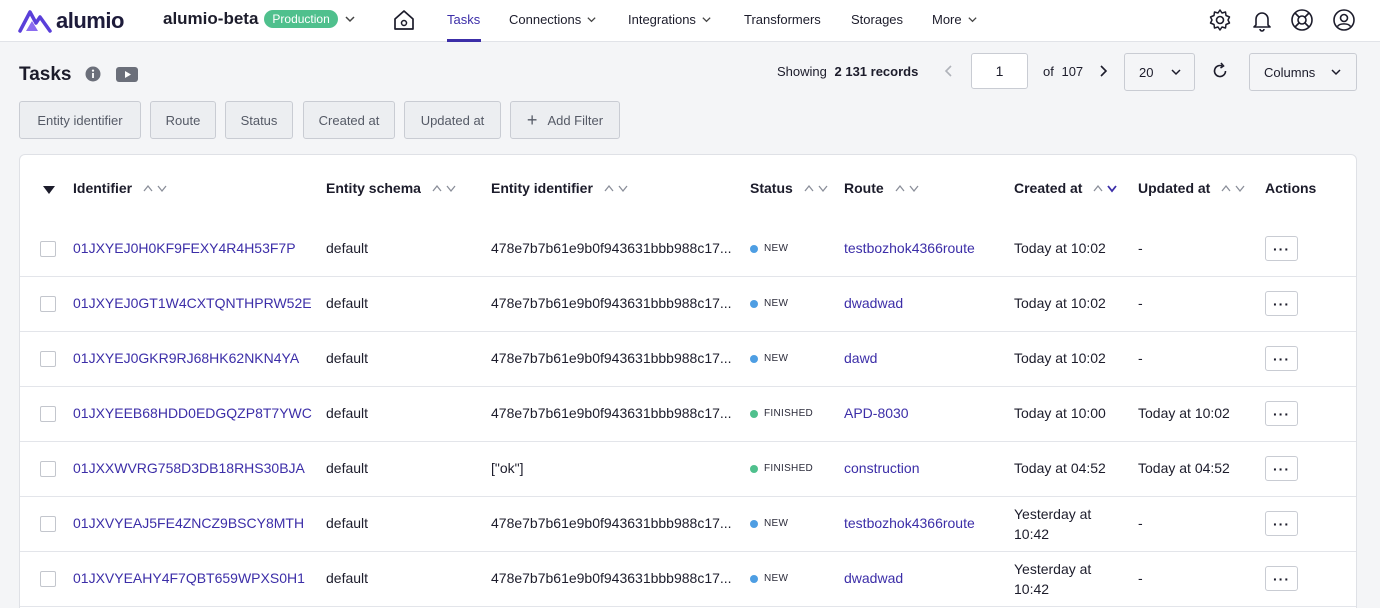 This screenshot has width=1380, height=608. I want to click on status-badge: FINISHED, so click(781, 468).